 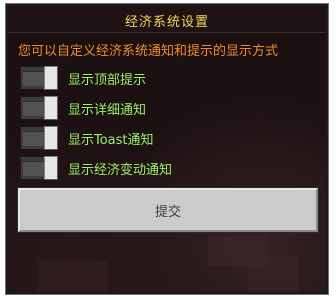 I want to click on dialog-titlebar: 经济系统设置, so click(x=167, y=19).